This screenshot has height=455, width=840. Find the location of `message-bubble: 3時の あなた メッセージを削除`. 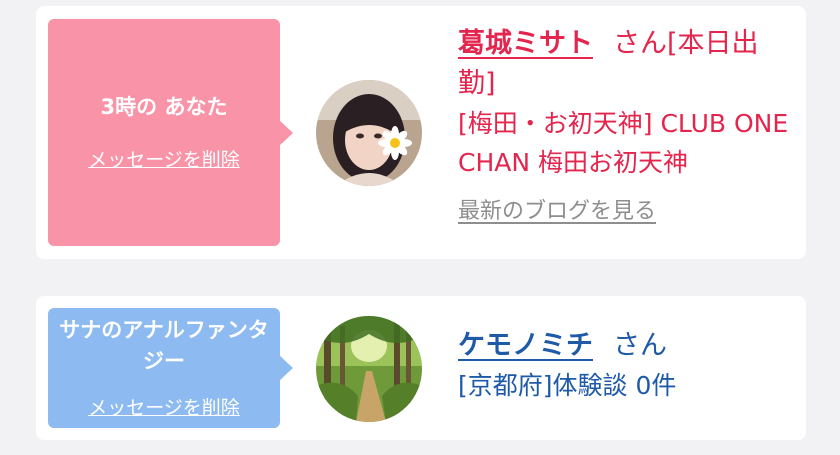

message-bubble: 3時の あなた メッセージを削除 is located at coordinates (170, 132).